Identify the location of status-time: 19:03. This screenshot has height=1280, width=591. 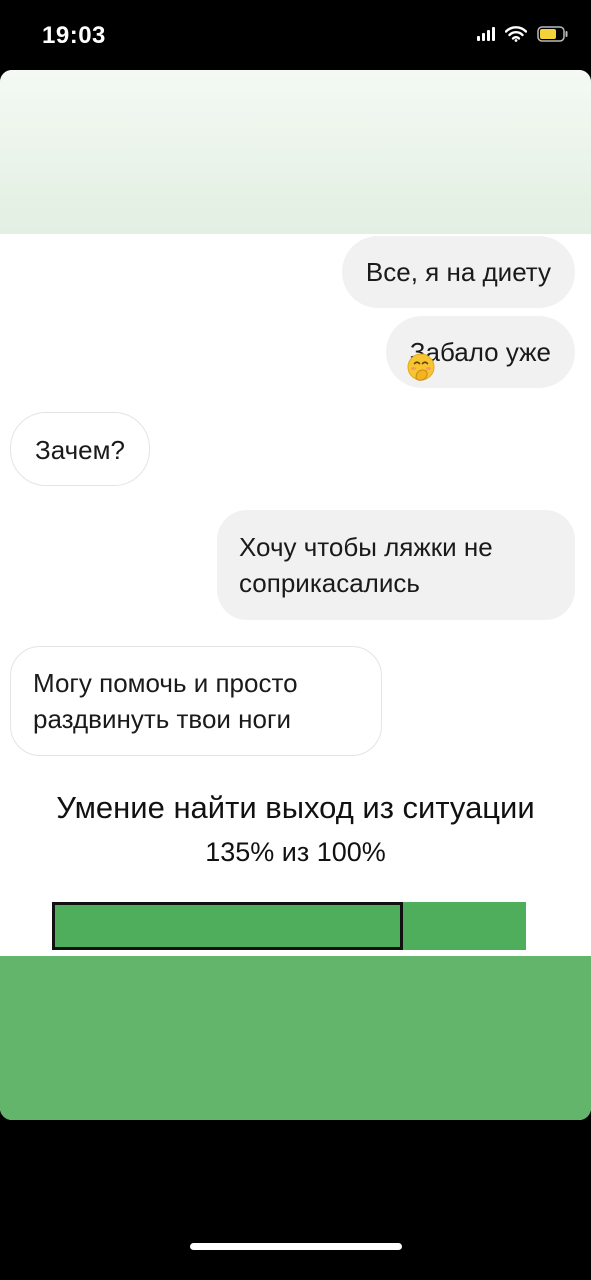
(74, 35).